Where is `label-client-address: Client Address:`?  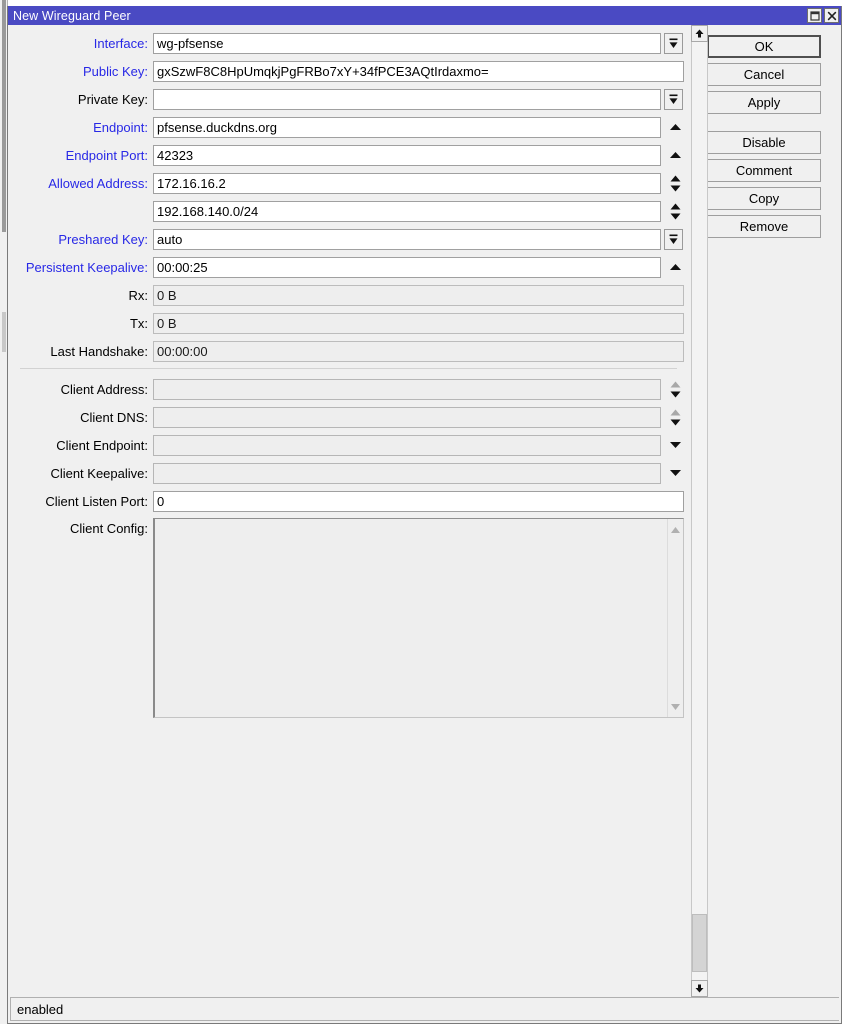
label-client-address: Client Address: is located at coordinates (104, 389).